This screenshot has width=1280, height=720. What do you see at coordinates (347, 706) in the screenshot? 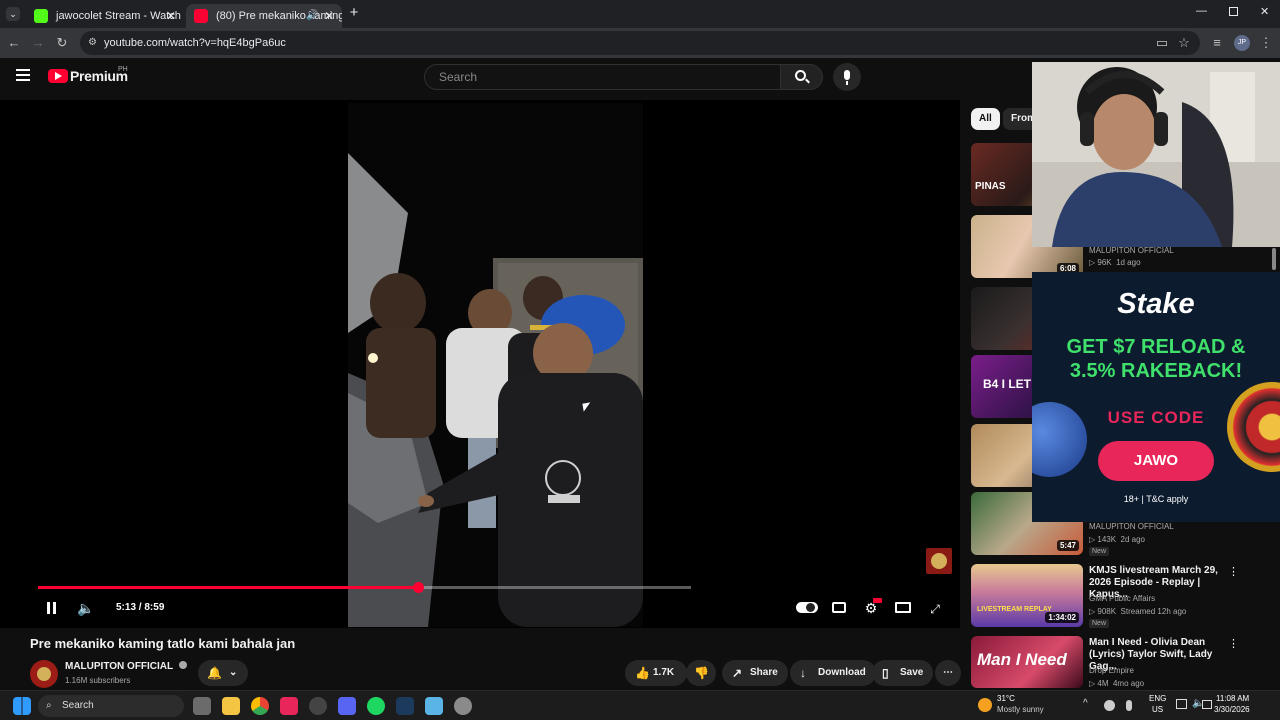
I see `discord-icon` at bounding box center [347, 706].